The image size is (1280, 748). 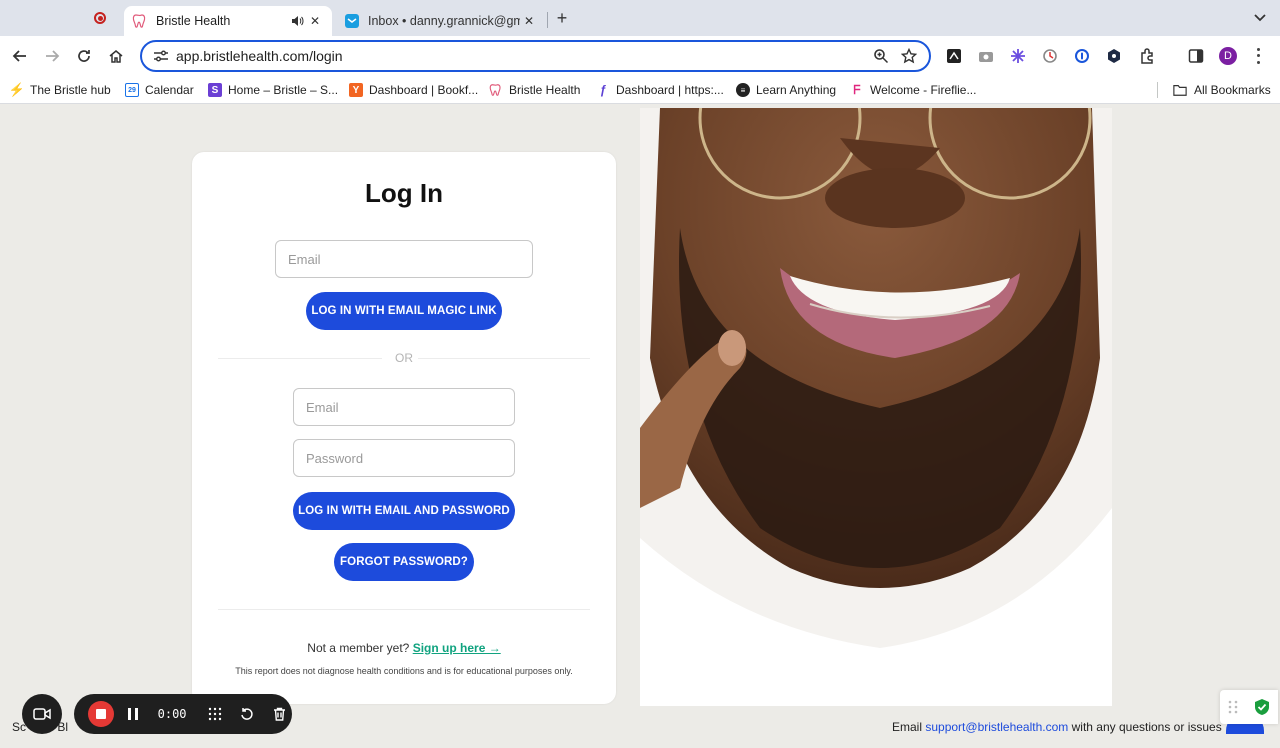 I want to click on address-bar: app.bristlehealth.com/login, so click(x=535, y=56).